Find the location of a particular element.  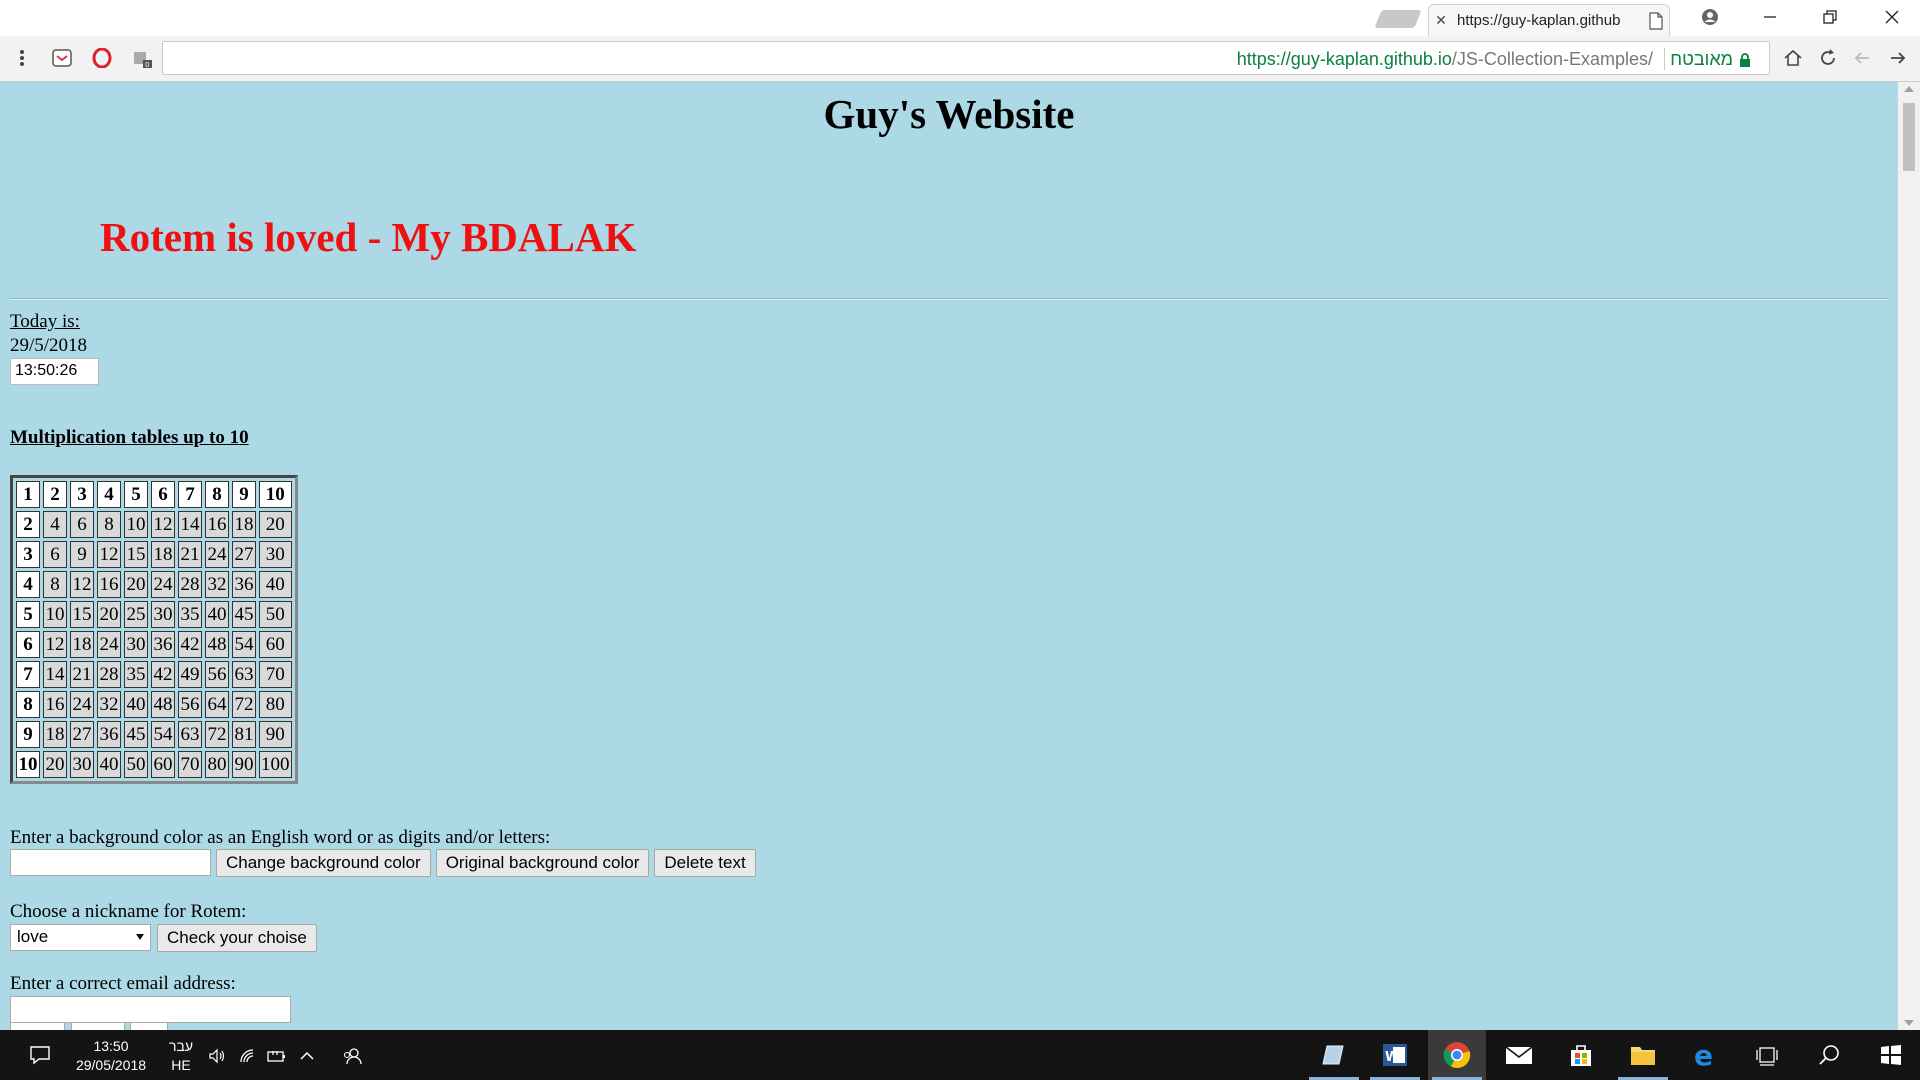

reload-button is located at coordinates (1828, 58).